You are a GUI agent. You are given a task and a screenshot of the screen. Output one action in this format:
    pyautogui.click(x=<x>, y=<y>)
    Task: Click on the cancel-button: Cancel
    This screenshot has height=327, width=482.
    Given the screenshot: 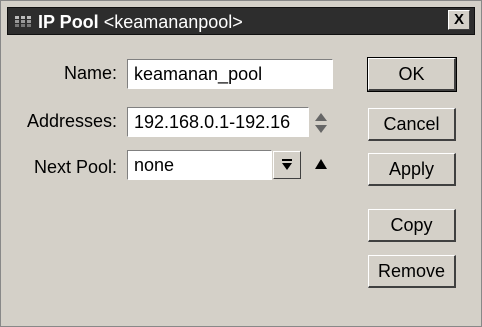 What is the action you would take?
    pyautogui.click(x=412, y=124)
    